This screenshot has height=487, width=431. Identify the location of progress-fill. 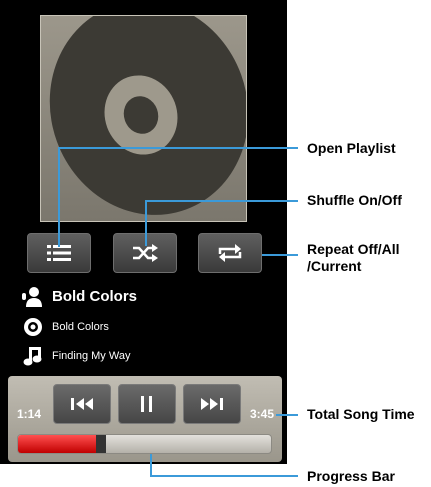
(60, 444).